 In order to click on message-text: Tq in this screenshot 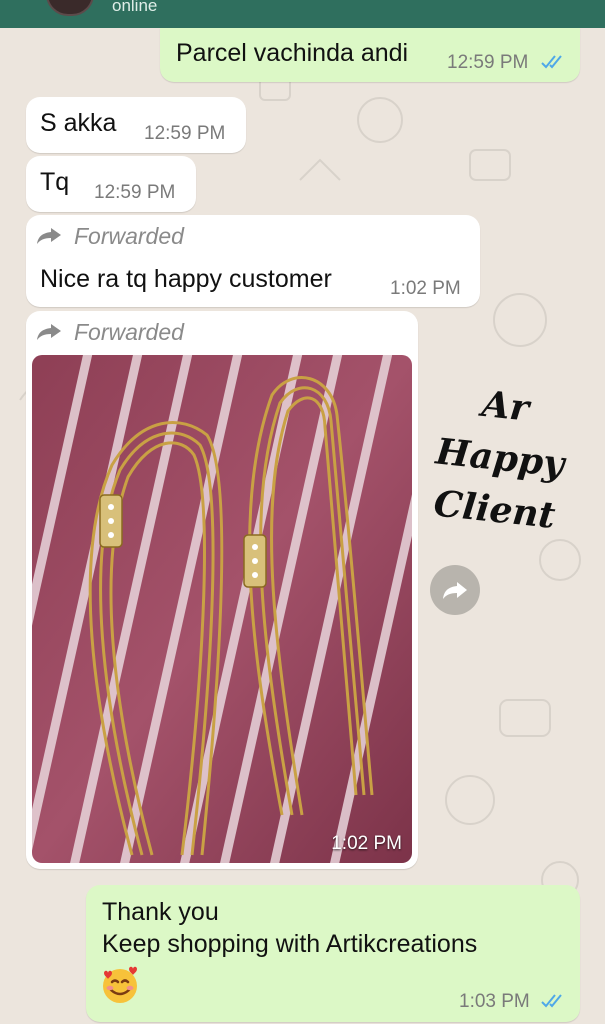, I will do `click(55, 182)`.